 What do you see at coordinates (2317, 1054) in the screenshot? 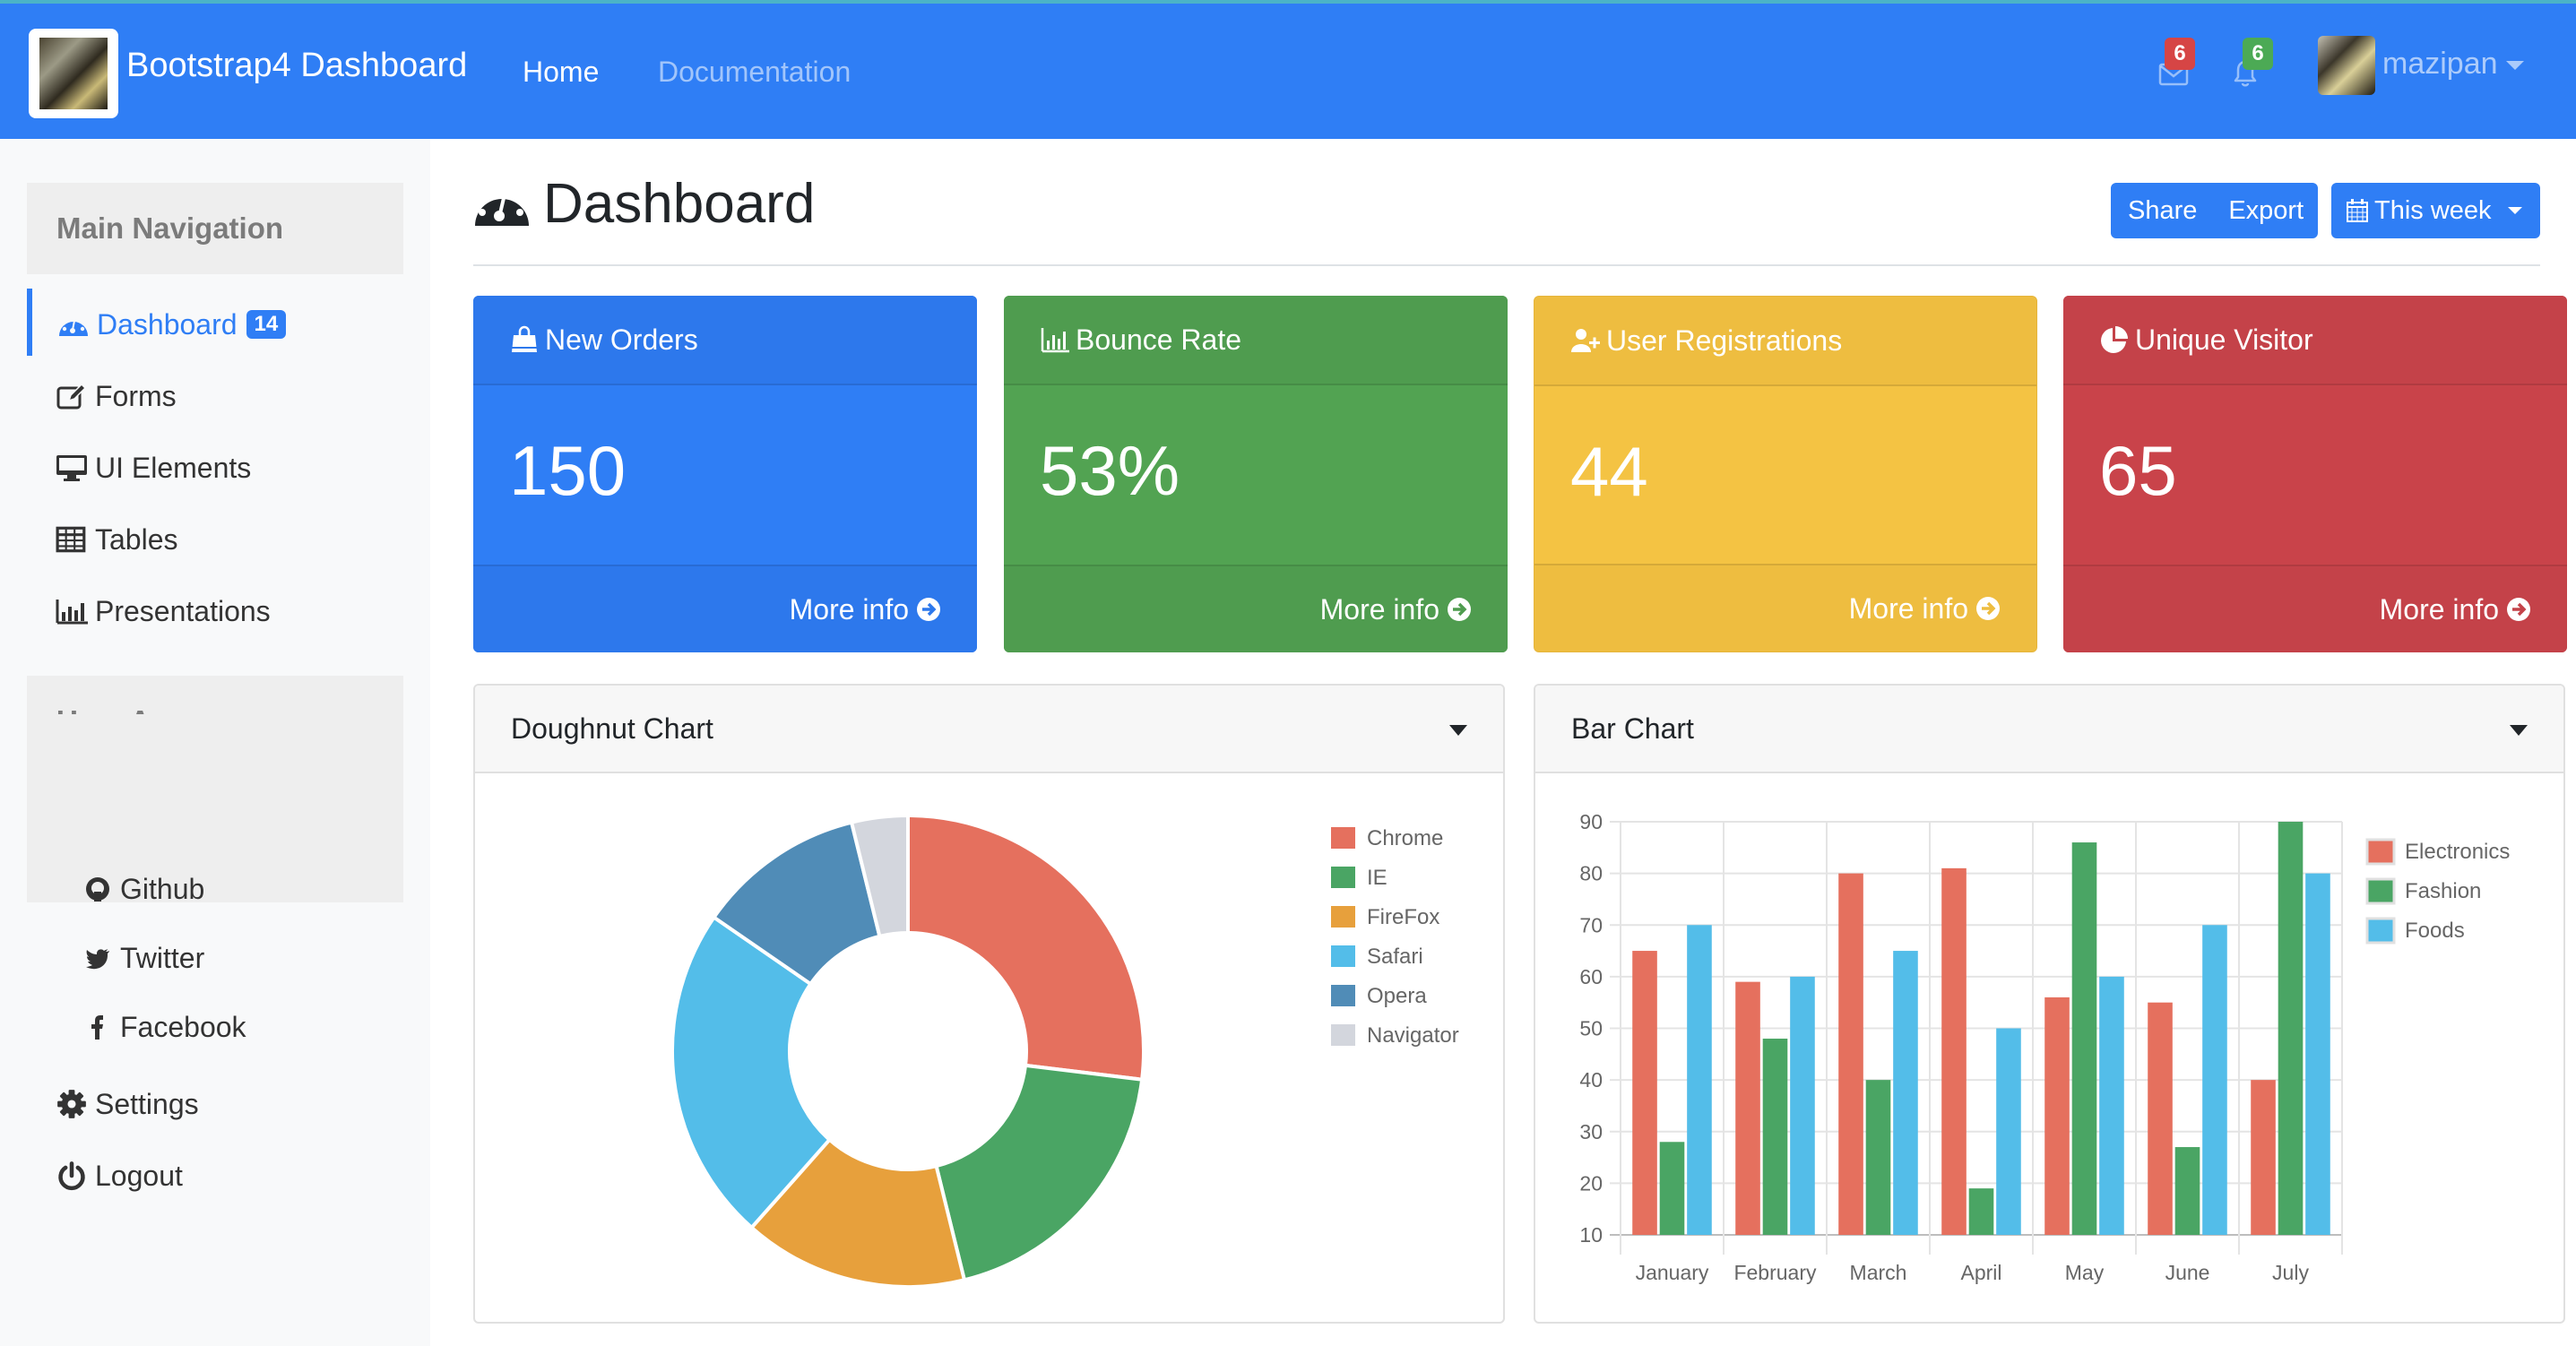
I see `bar-foods-july` at bounding box center [2317, 1054].